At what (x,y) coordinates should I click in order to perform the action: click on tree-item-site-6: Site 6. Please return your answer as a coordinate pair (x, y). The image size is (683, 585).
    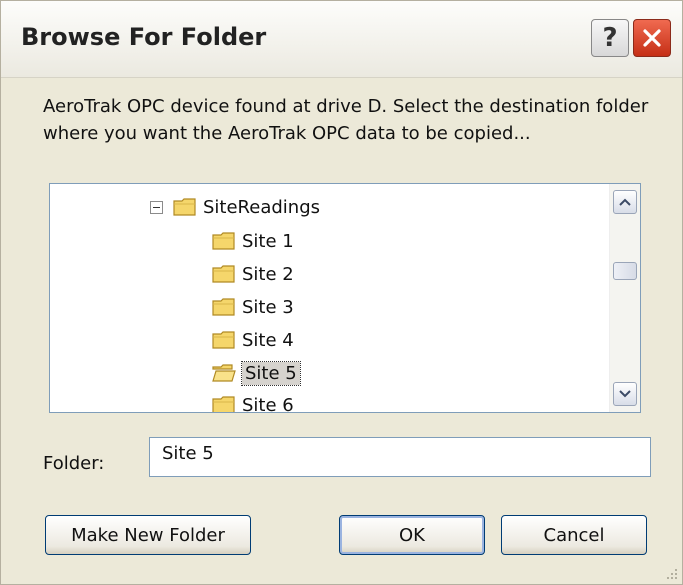
    Looking at the image, I should click on (253, 401).